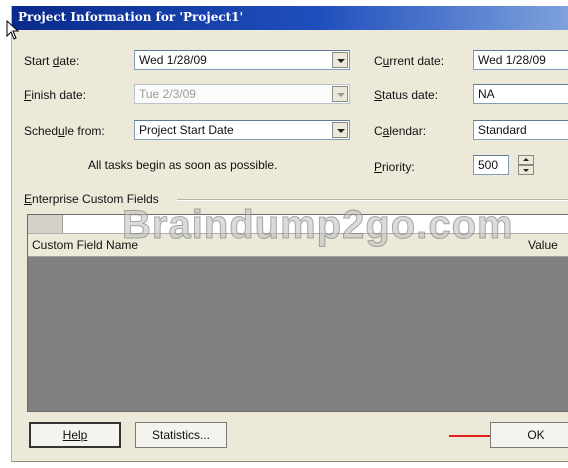 This screenshot has width=568, height=468. Describe the element at coordinates (13, 30) in the screenshot. I see `mouse-pointer-icon` at that location.